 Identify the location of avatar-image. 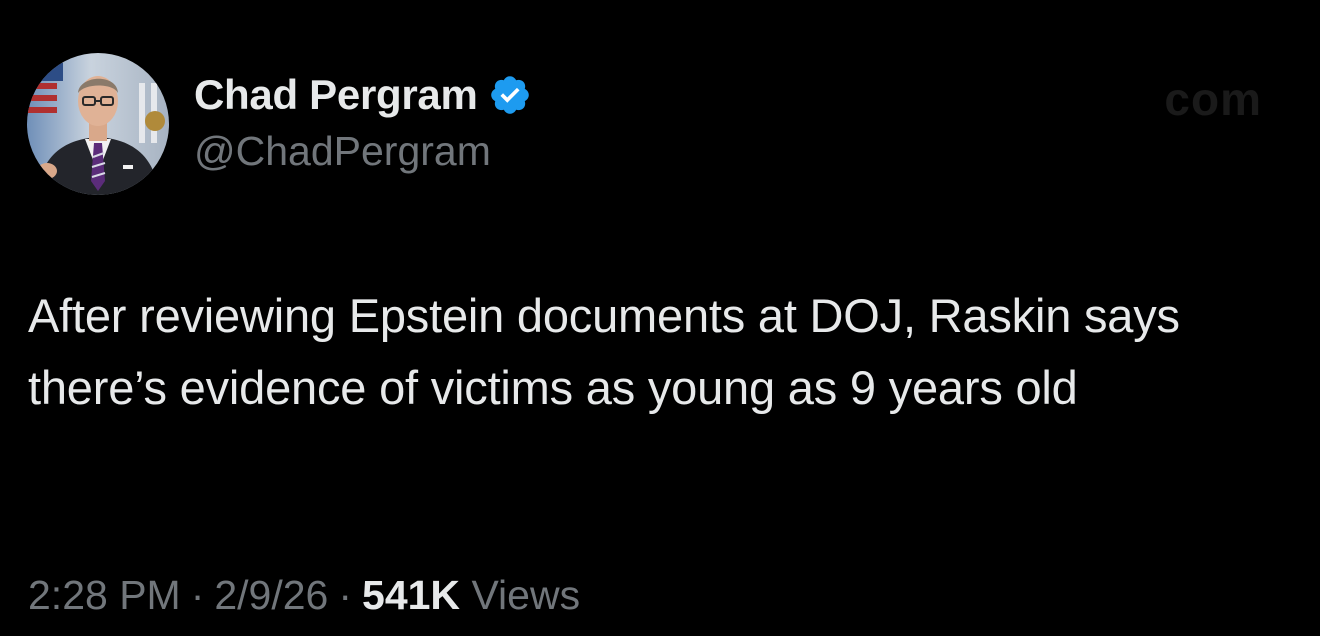
(98, 124).